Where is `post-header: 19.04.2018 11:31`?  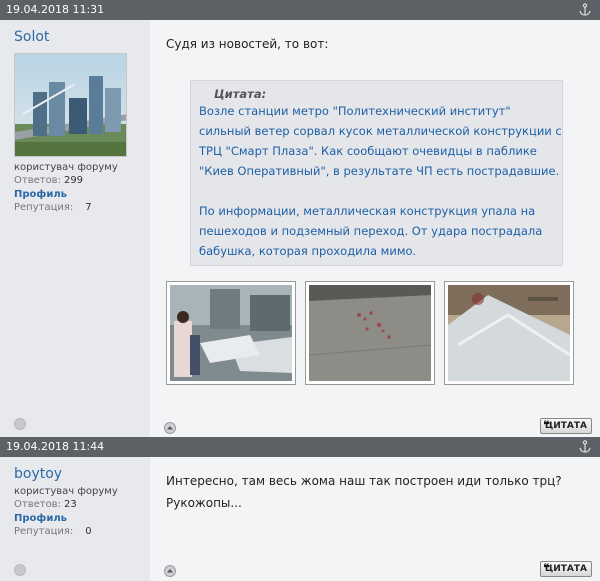
post-header: 19.04.2018 11:31 is located at coordinates (300, 10).